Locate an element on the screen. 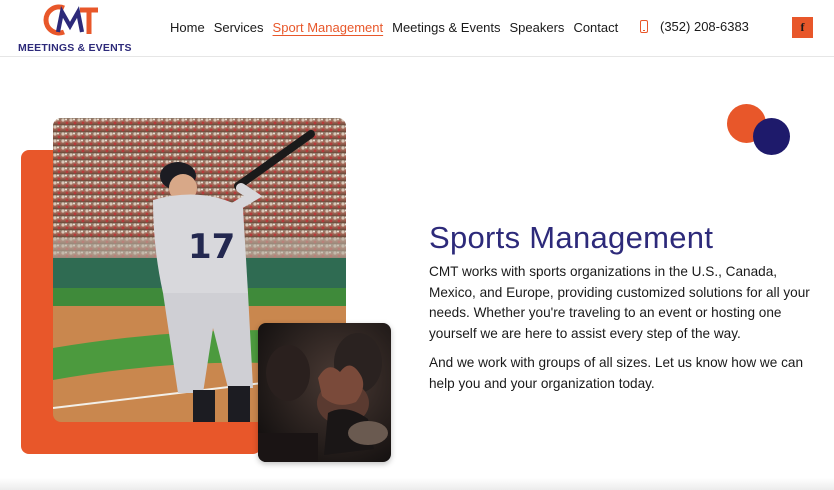  cmt-logo: MEETINGS & EVENTS is located at coordinates (73, 28).